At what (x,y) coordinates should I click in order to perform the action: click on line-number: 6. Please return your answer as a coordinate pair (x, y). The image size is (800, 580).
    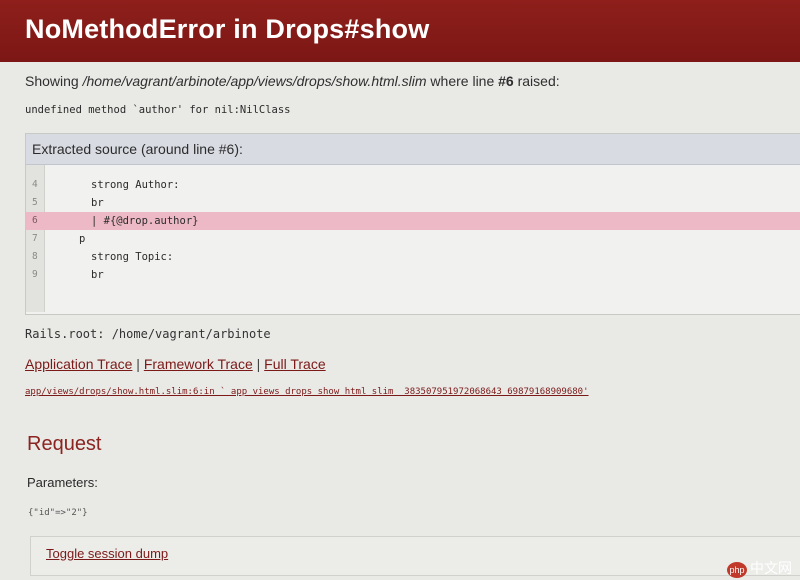
    Looking at the image, I should click on (35, 220).